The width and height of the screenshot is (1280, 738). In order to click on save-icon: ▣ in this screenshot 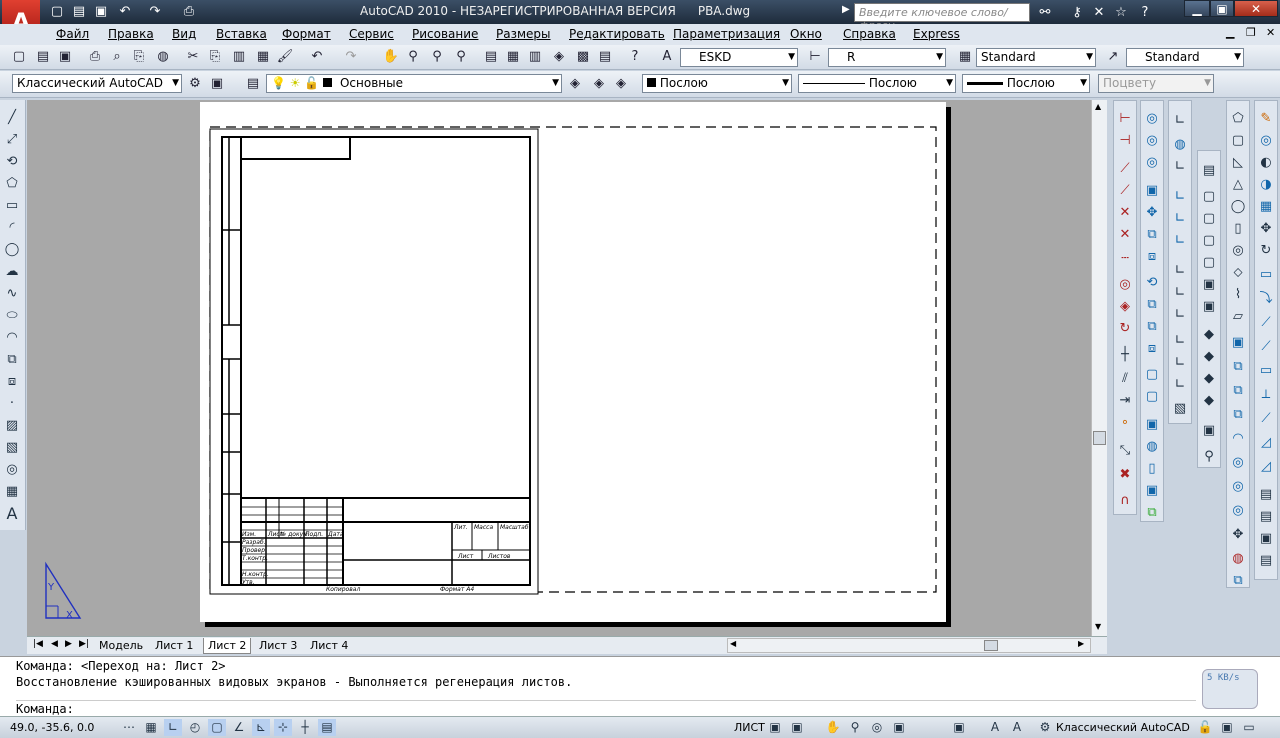, I will do `click(65, 57)`.